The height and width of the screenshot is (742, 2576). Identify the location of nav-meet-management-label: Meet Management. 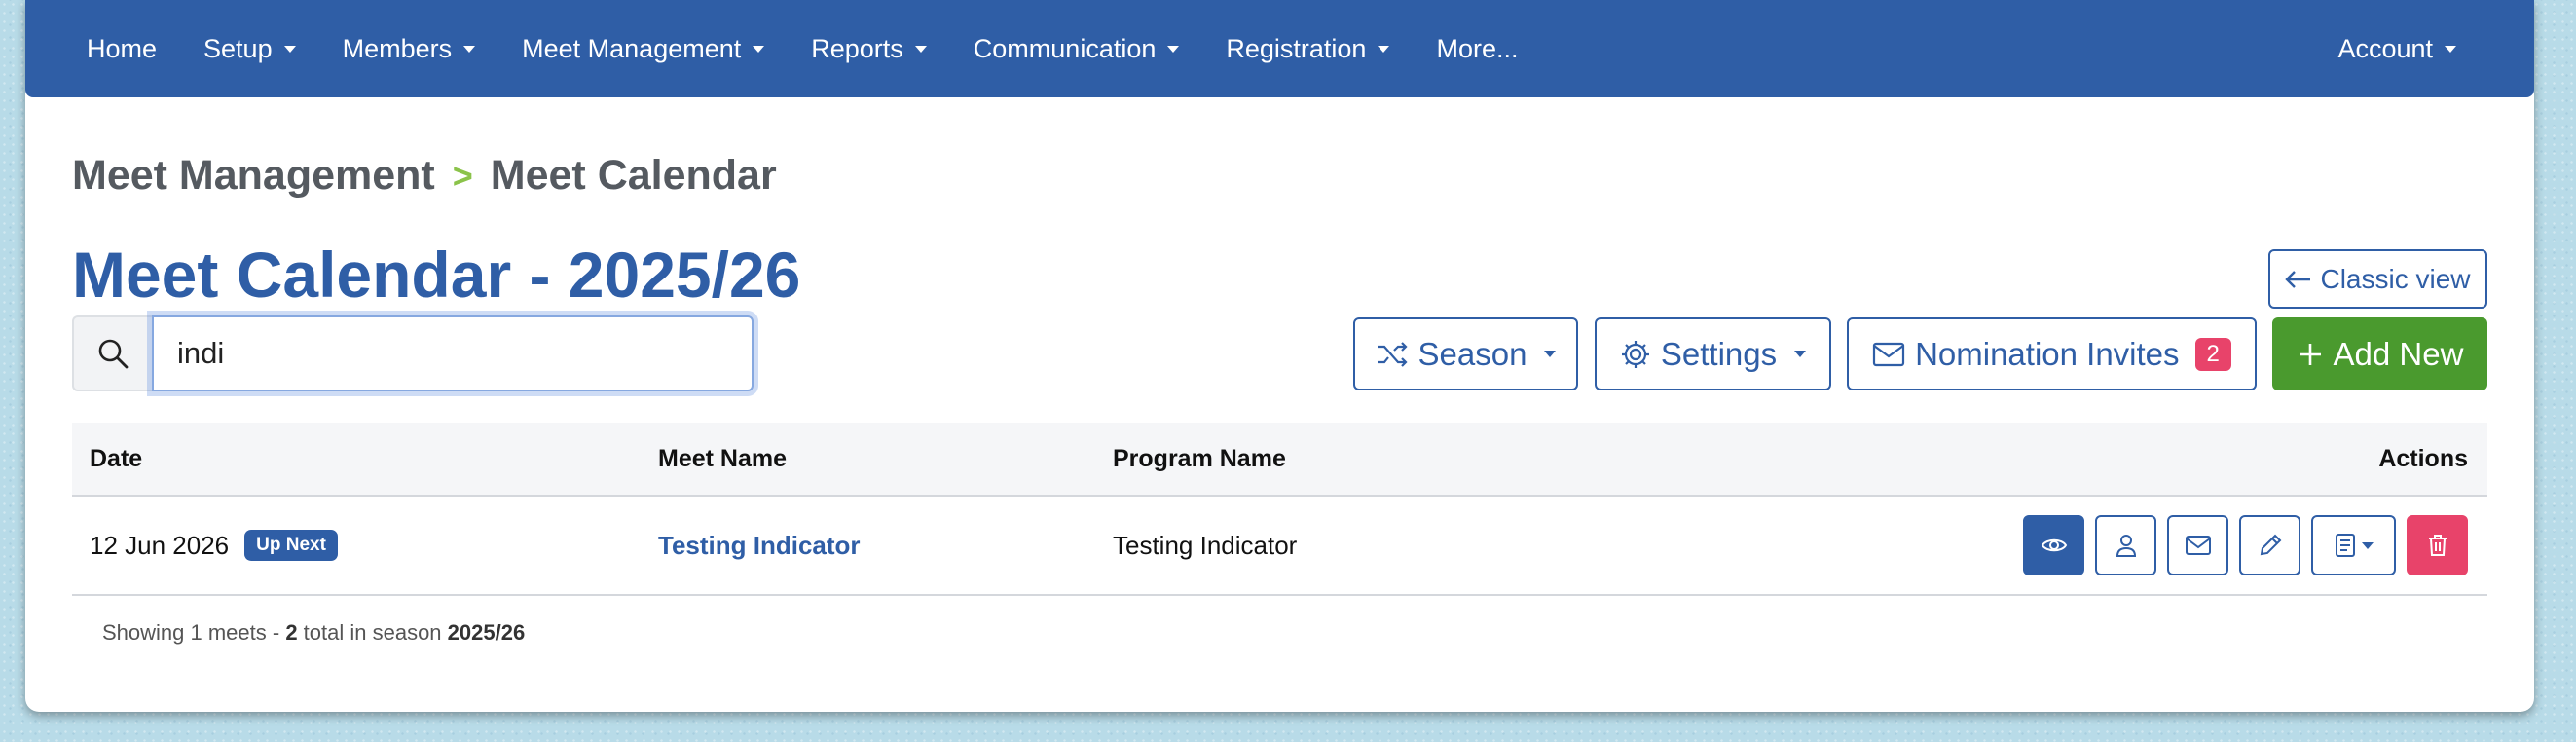
(632, 48).